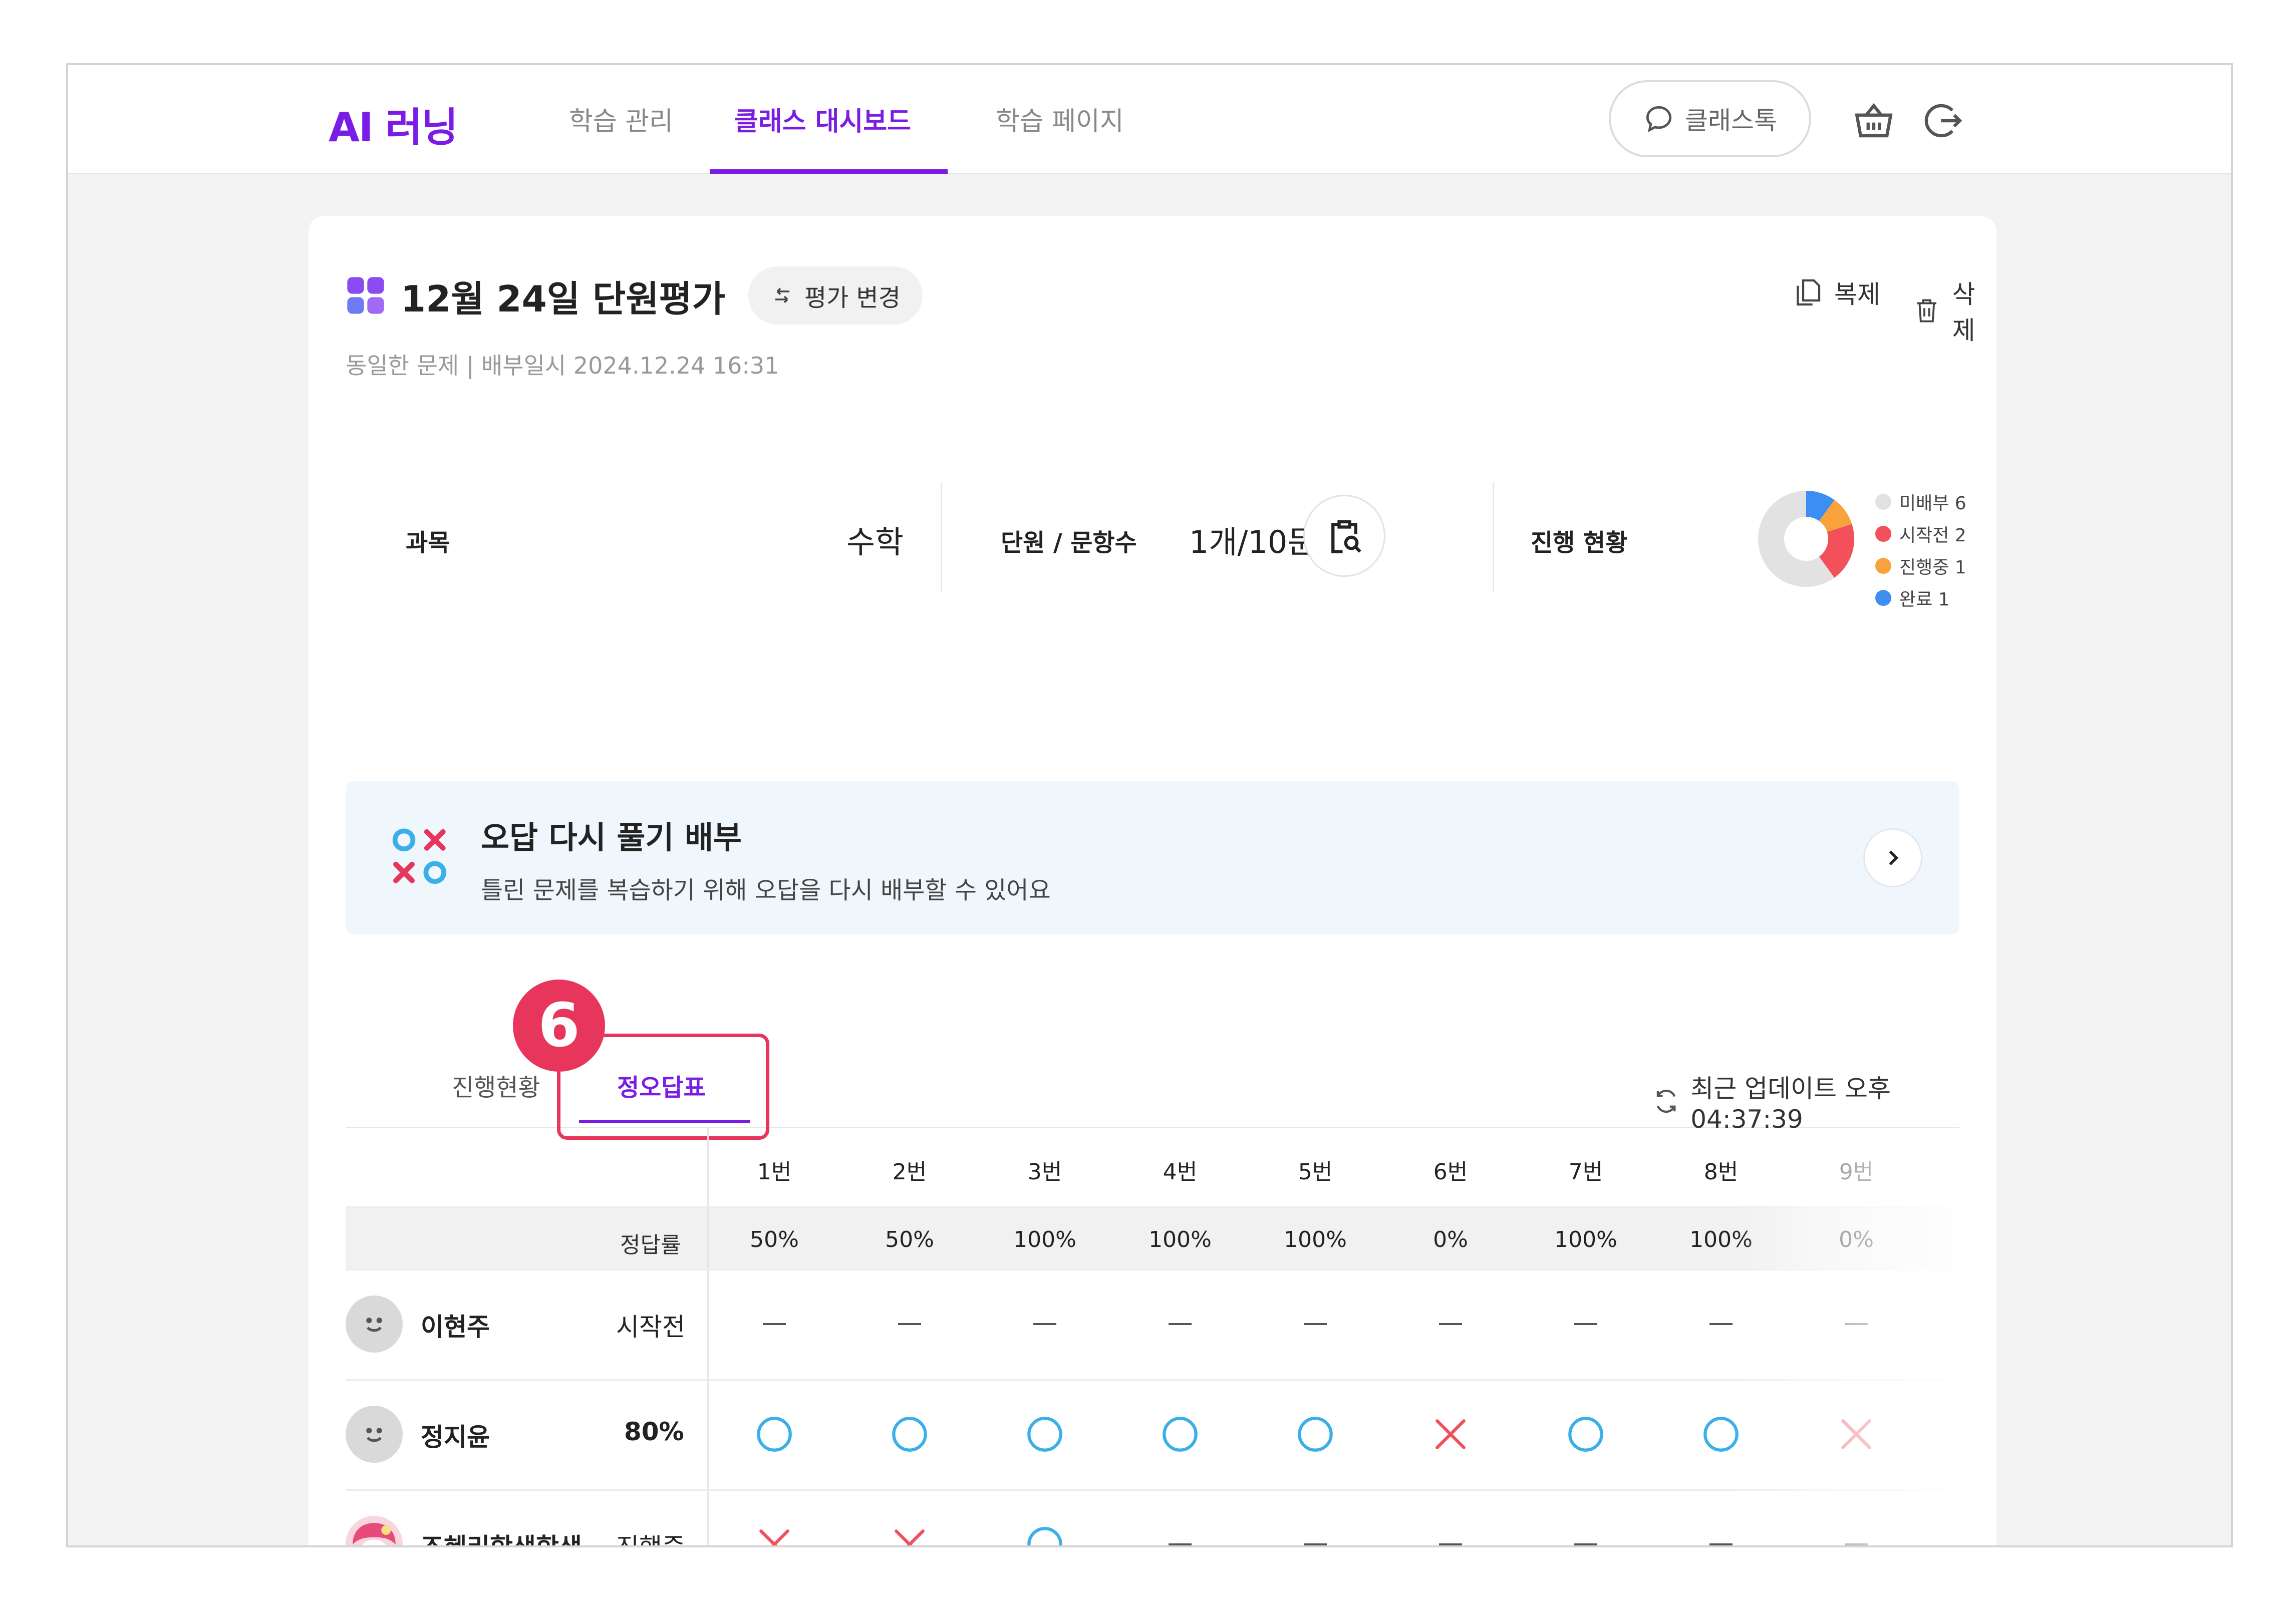  What do you see at coordinates (1149, 119) in the screenshot?
I see `top-nav-bar: AI 러닝 학습 관리 클래스 대시보드 학습 페이지 클래스톡` at bounding box center [1149, 119].